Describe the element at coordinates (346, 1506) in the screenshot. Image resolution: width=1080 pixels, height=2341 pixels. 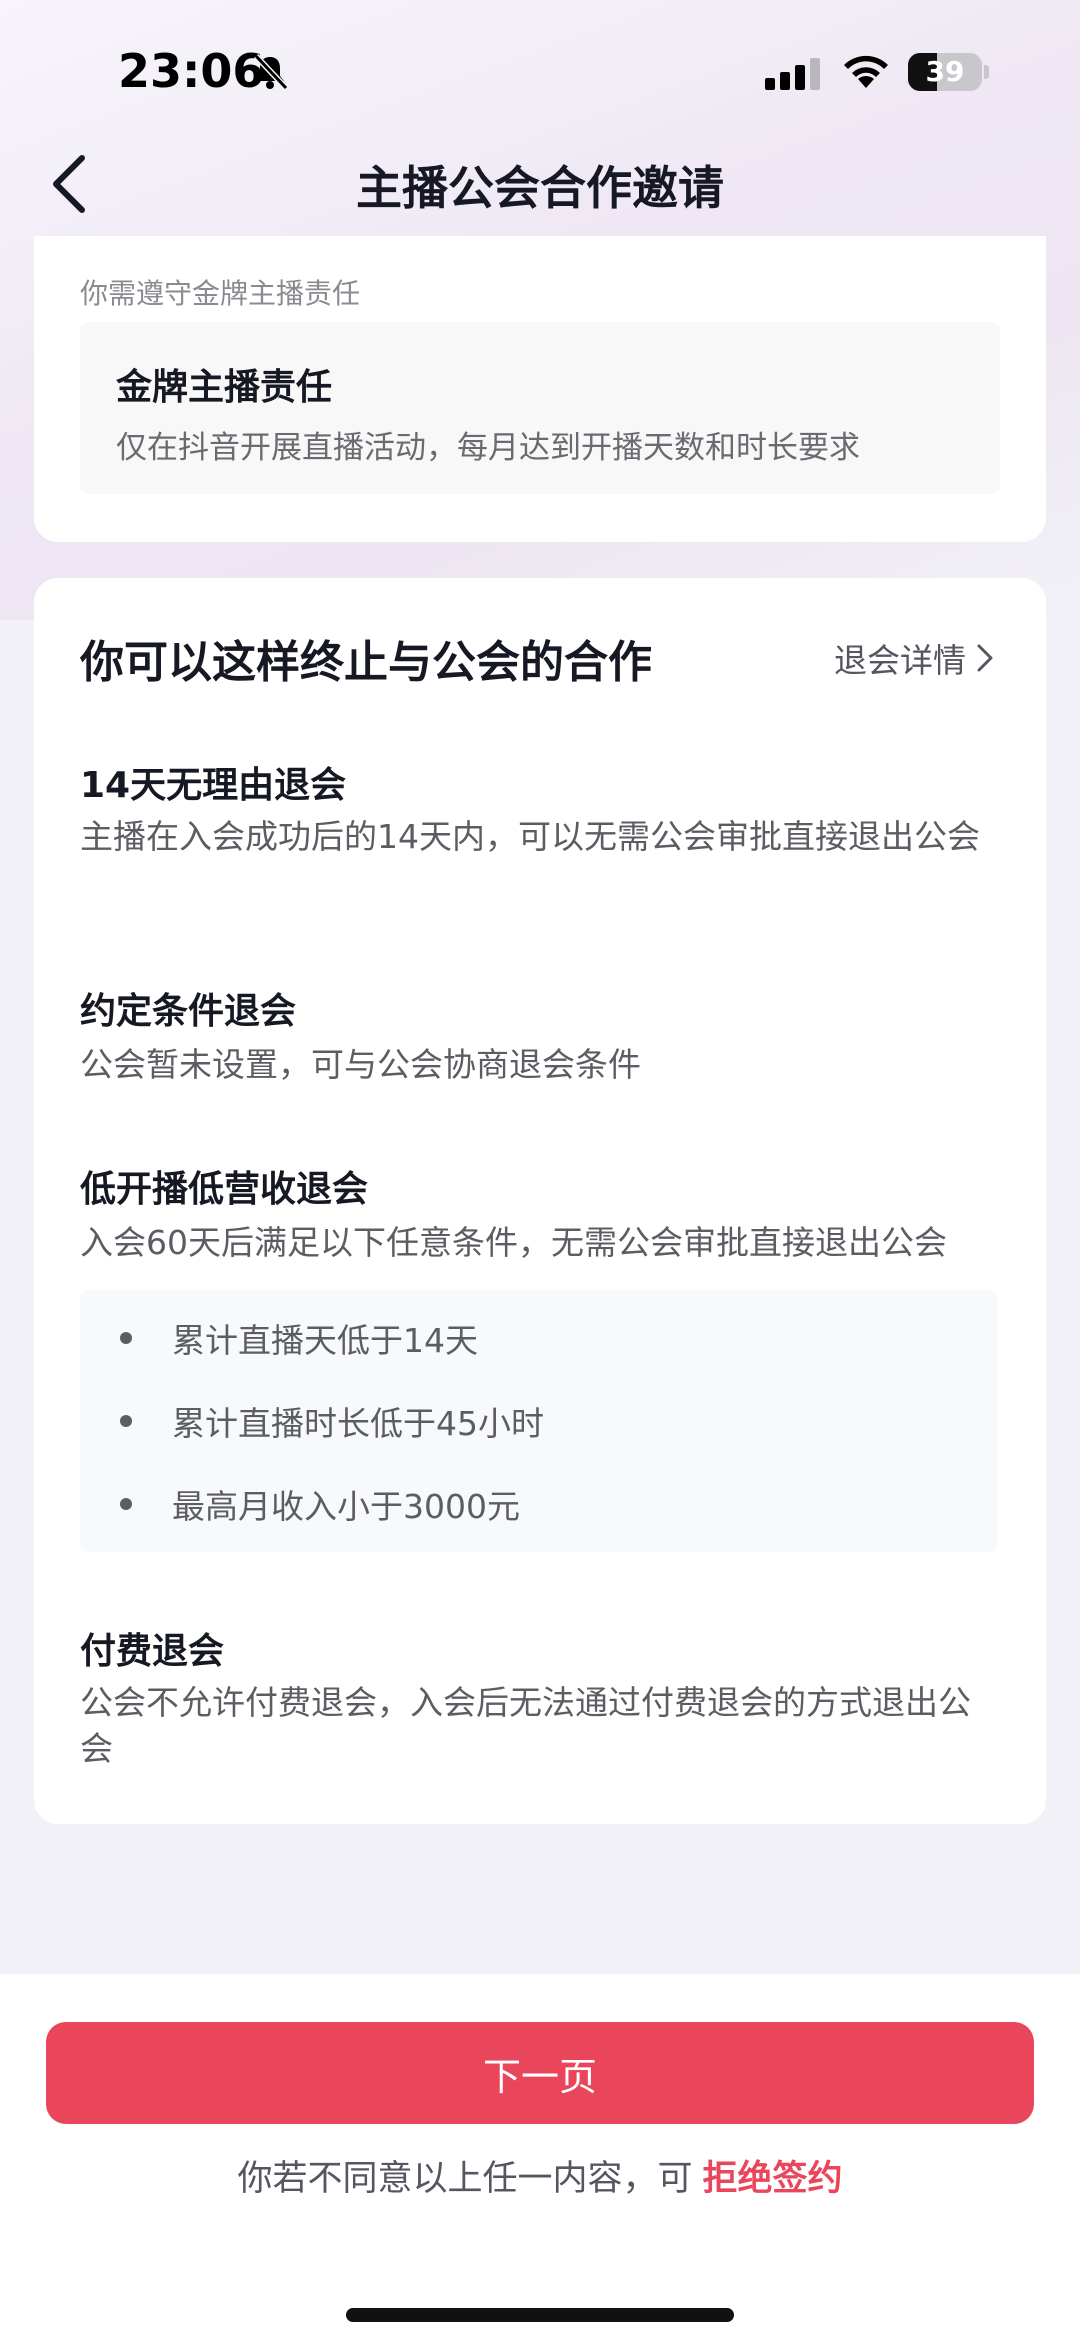
I see `condition-income: 最高月收入小于3000元` at that location.